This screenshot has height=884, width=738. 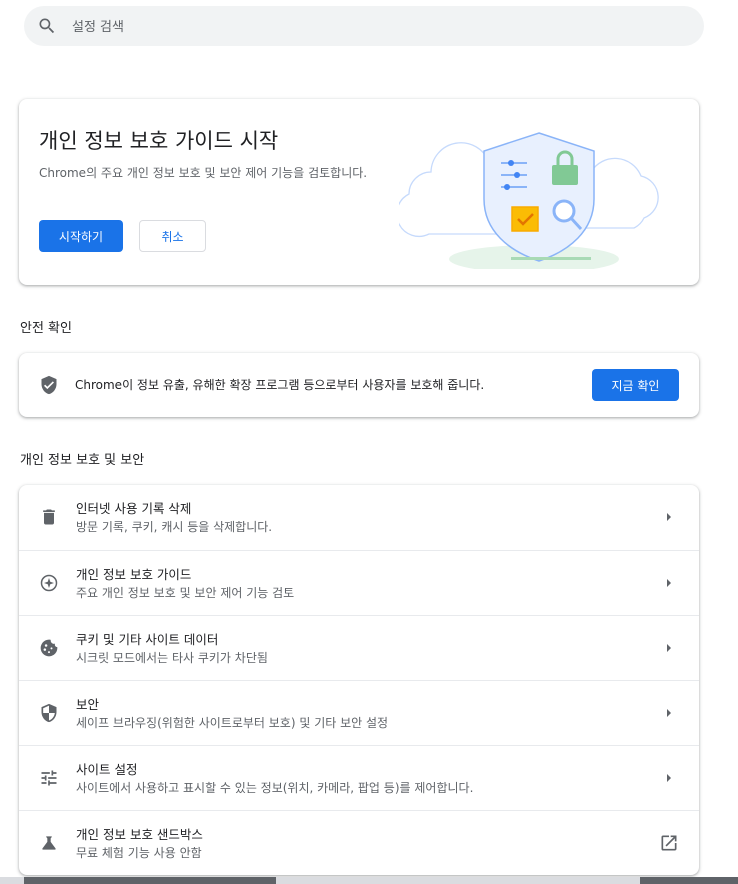 I want to click on row-privacy-guide: 개인 정보 보호 가이드 주요 개인 정보 보호 및 보안 제어 기능 검토, so click(x=359, y=582).